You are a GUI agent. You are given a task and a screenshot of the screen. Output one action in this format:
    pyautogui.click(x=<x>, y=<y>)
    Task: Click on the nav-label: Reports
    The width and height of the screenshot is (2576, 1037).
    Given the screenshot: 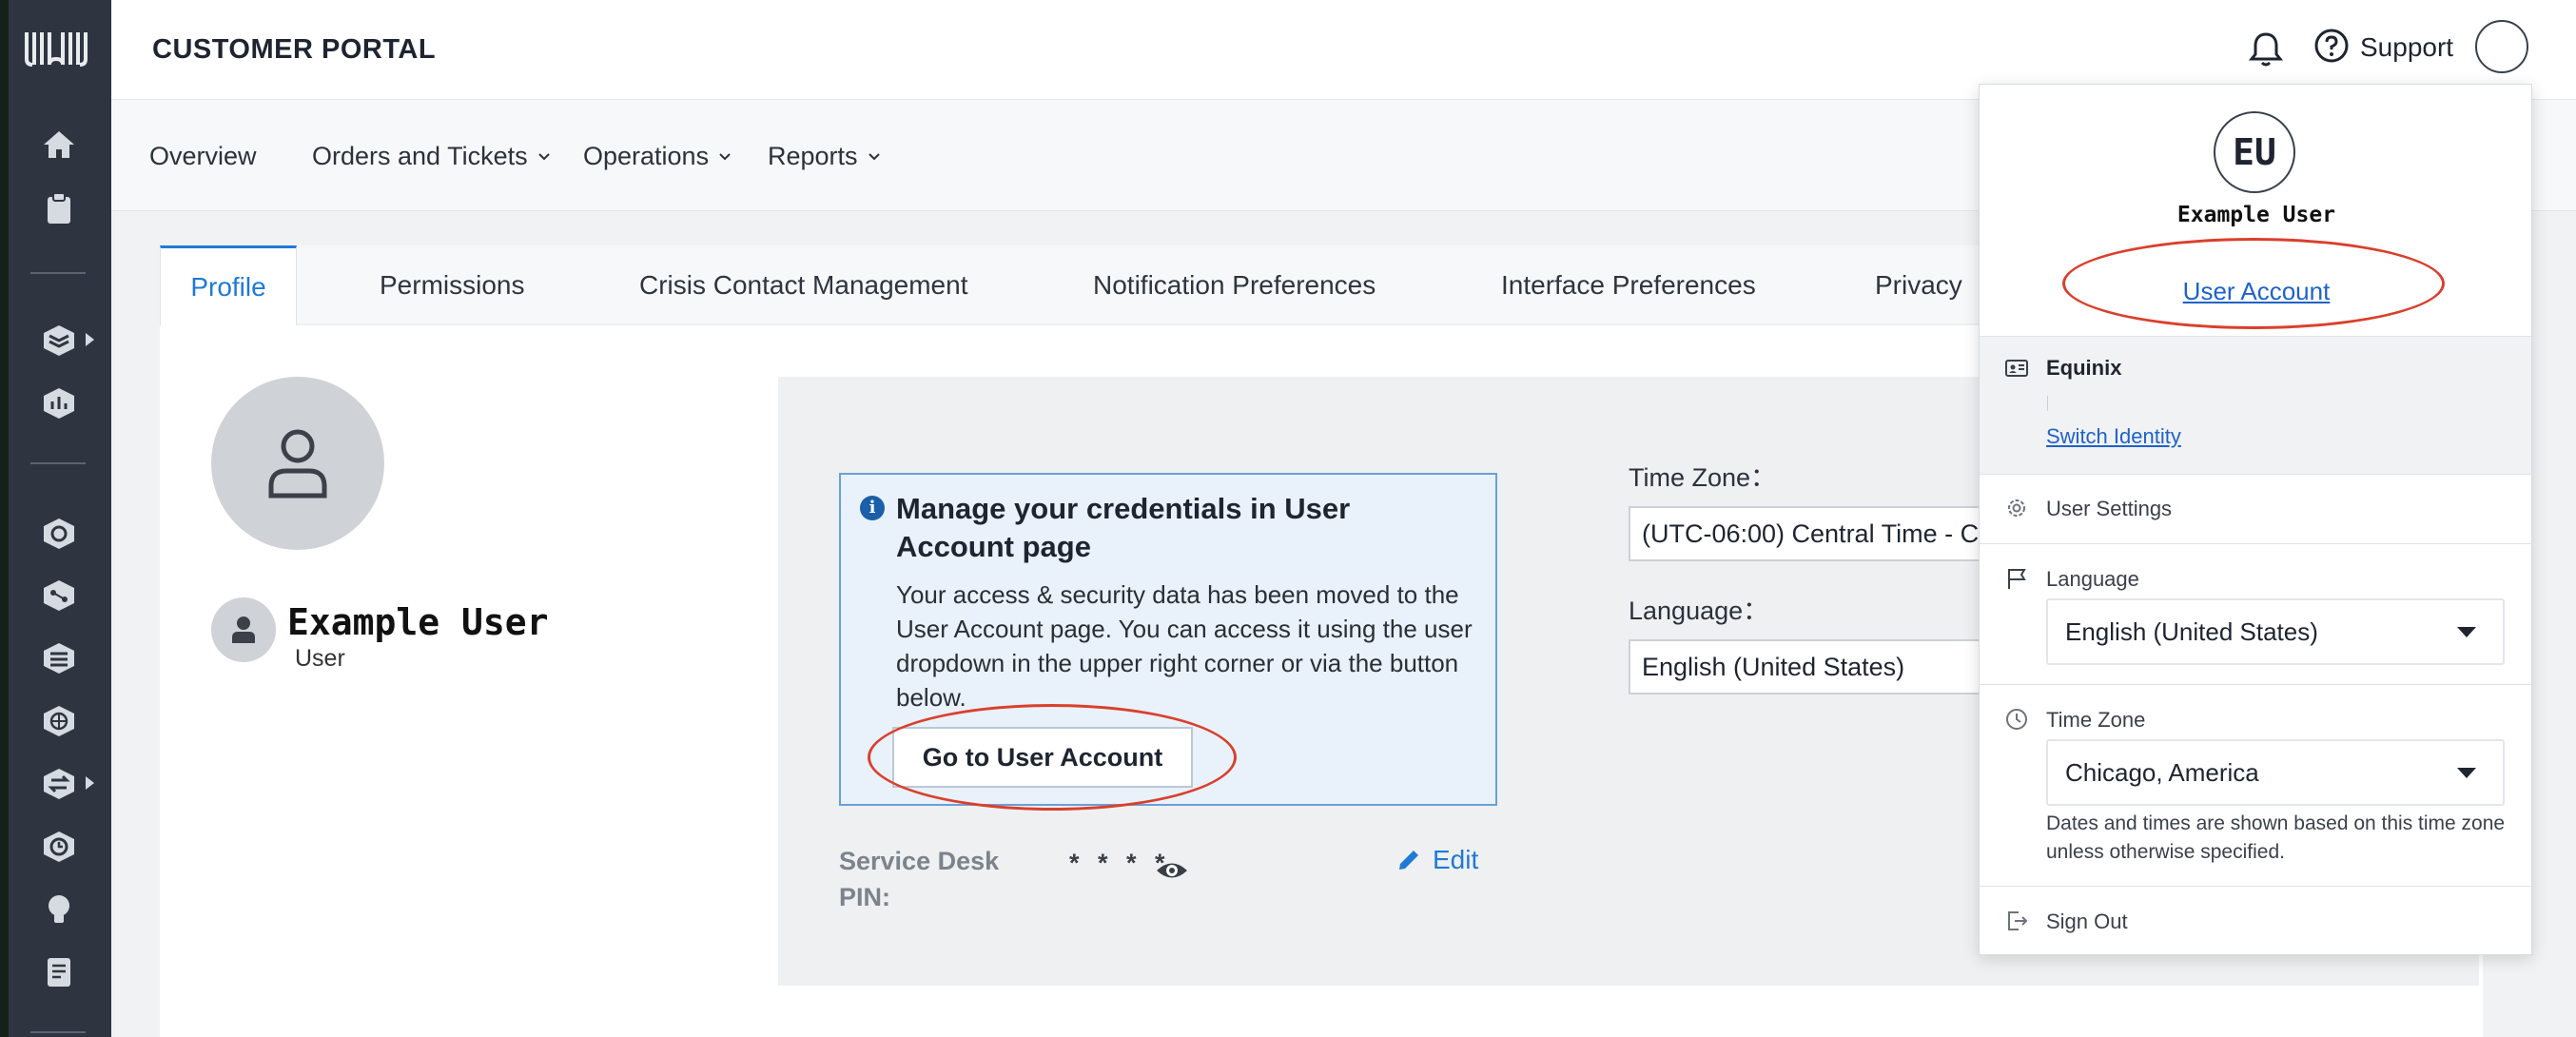 What is the action you would take?
    pyautogui.click(x=813, y=156)
    